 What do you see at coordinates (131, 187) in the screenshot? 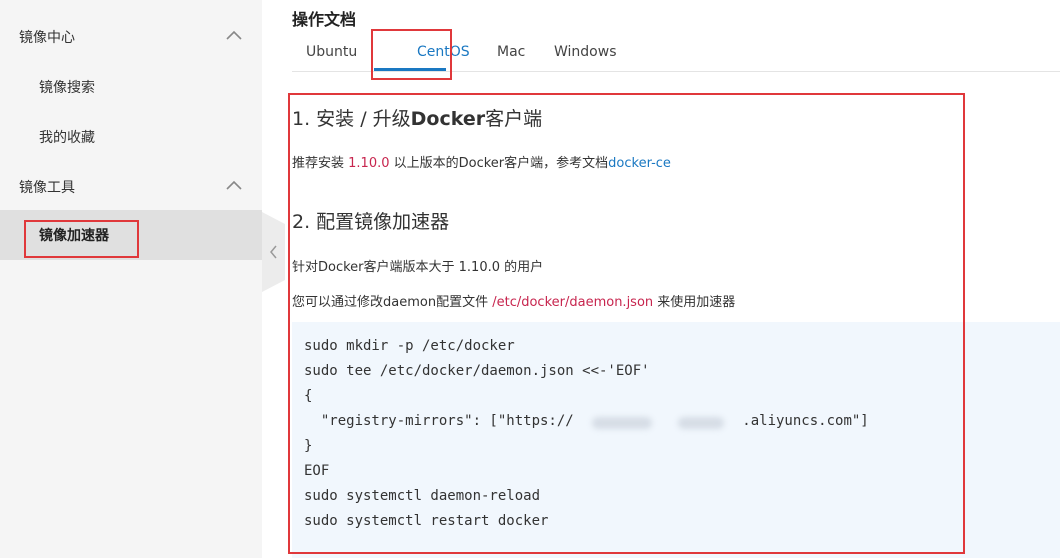
I see `sidebar-group-image-tools: 镜像工具` at bounding box center [131, 187].